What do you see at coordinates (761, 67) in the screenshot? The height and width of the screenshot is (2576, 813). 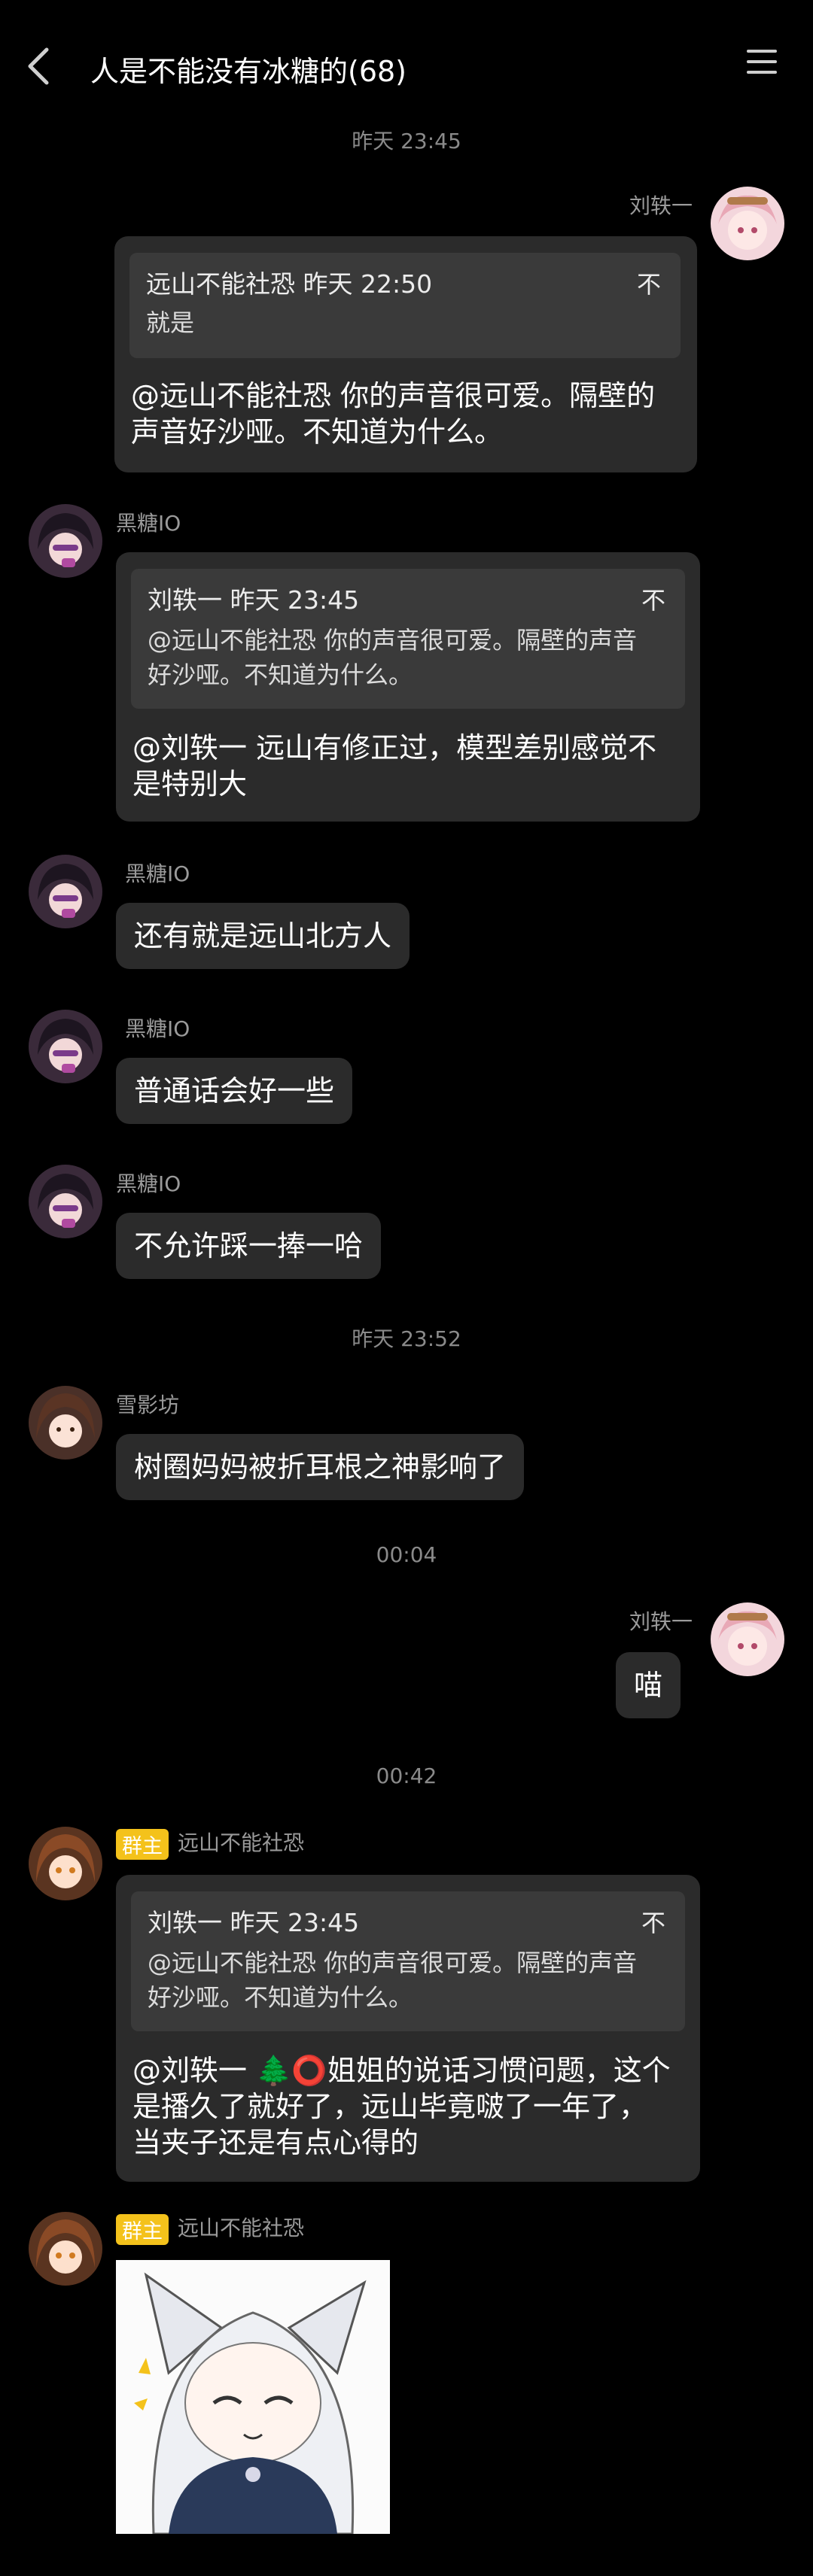 I see `menu-icon` at bounding box center [761, 67].